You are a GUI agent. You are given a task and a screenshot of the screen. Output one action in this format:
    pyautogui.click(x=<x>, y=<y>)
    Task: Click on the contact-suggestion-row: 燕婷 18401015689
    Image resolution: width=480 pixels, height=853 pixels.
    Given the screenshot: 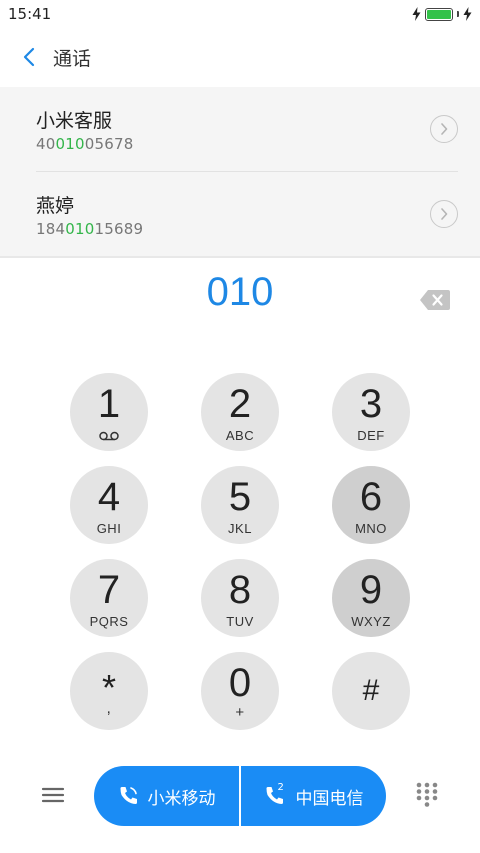 What is the action you would take?
    pyautogui.click(x=247, y=214)
    